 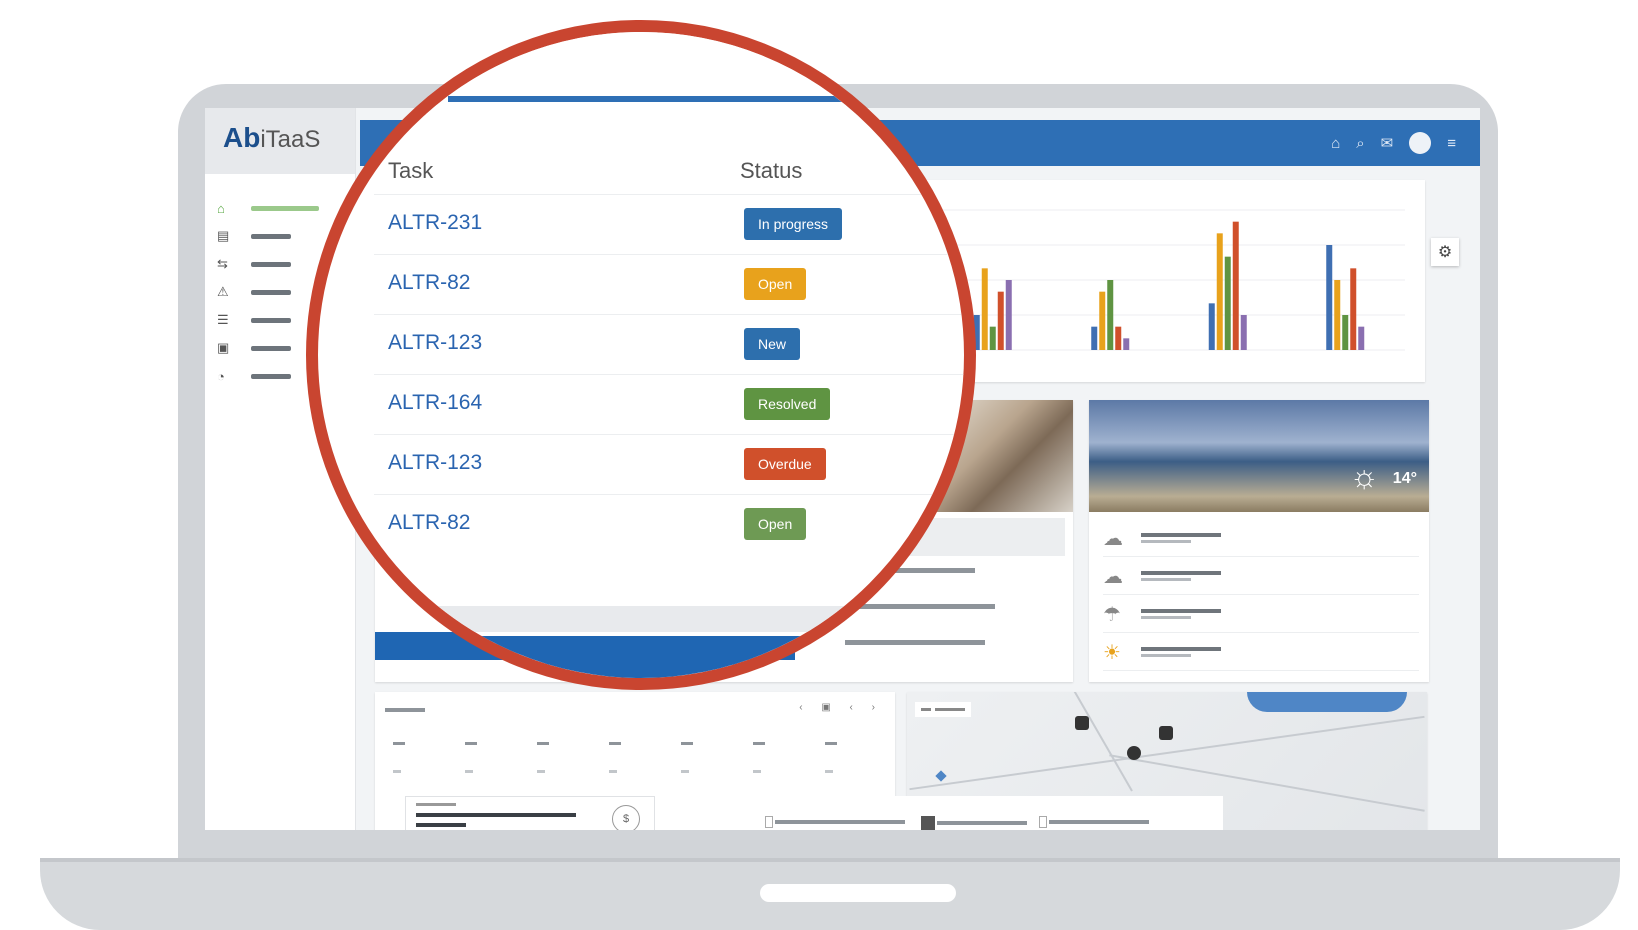 I want to click on lens-topbar, so click(x=706, y=99).